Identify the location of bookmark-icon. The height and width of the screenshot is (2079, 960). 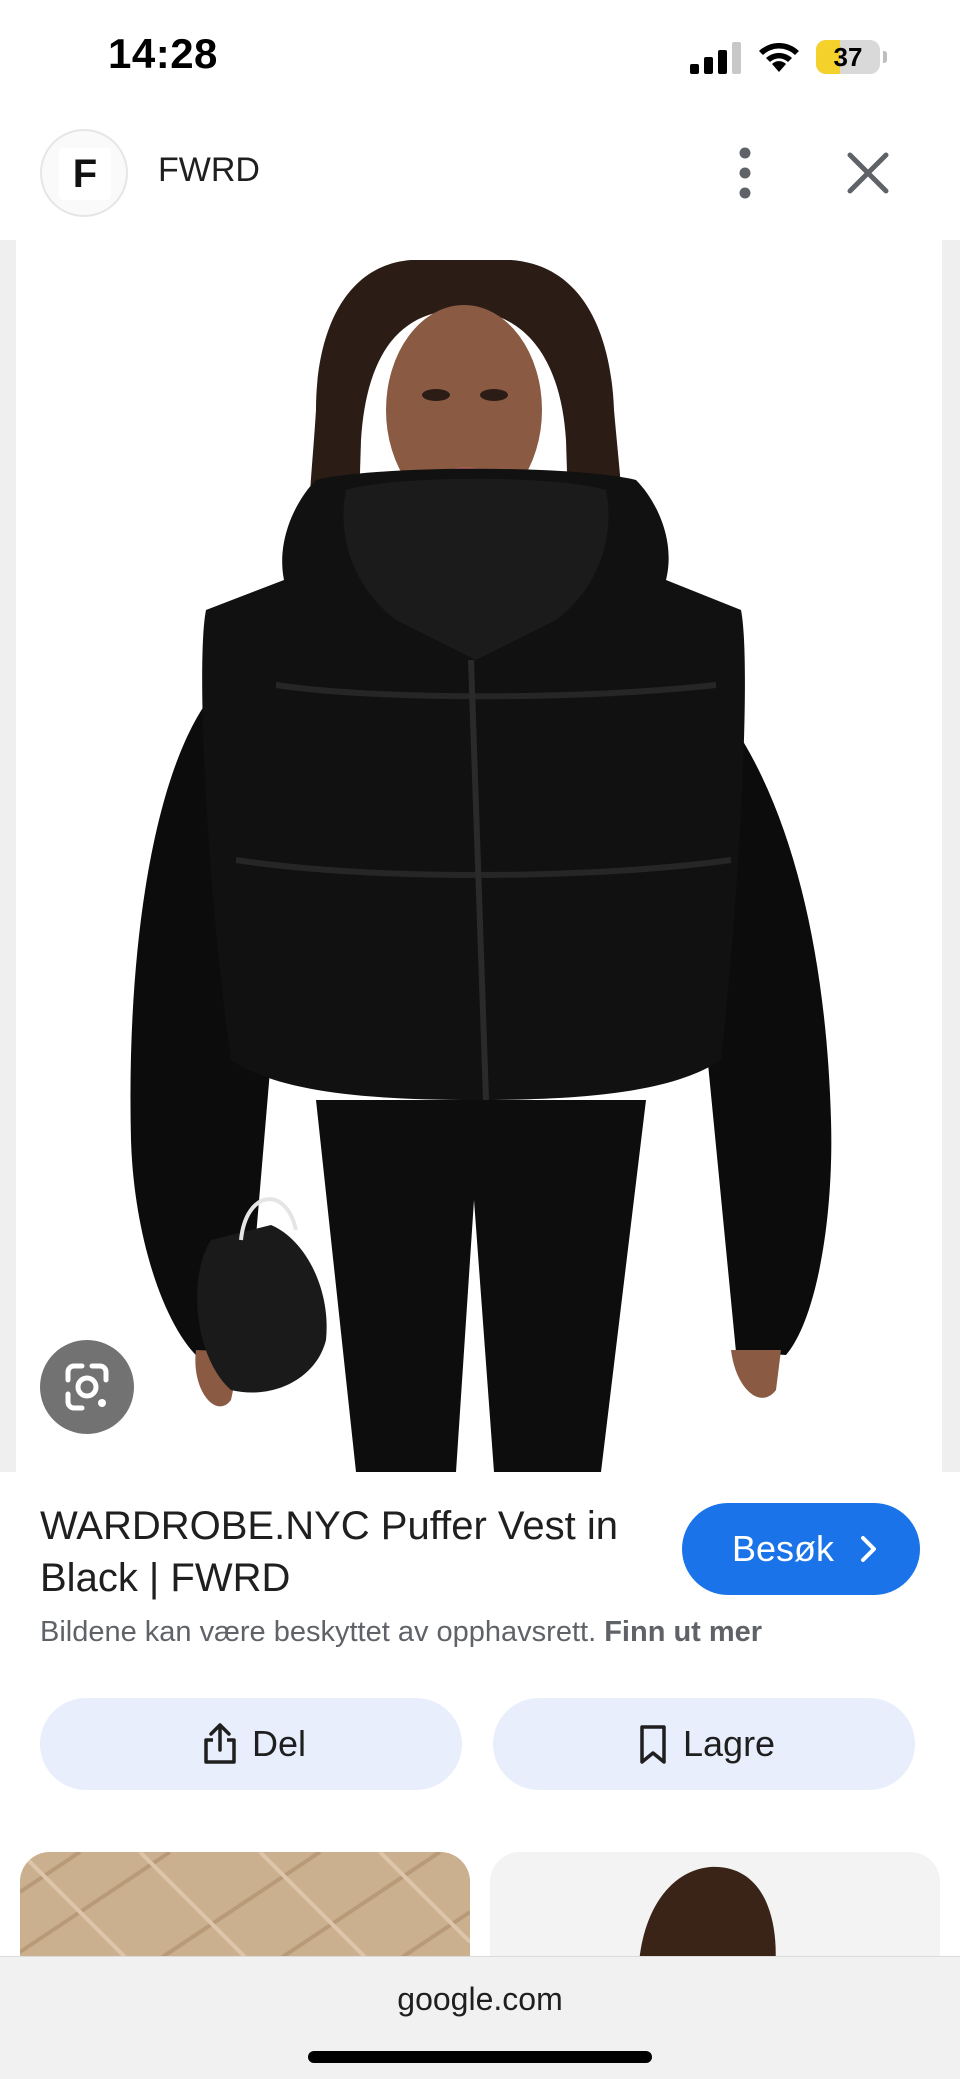
(653, 1744).